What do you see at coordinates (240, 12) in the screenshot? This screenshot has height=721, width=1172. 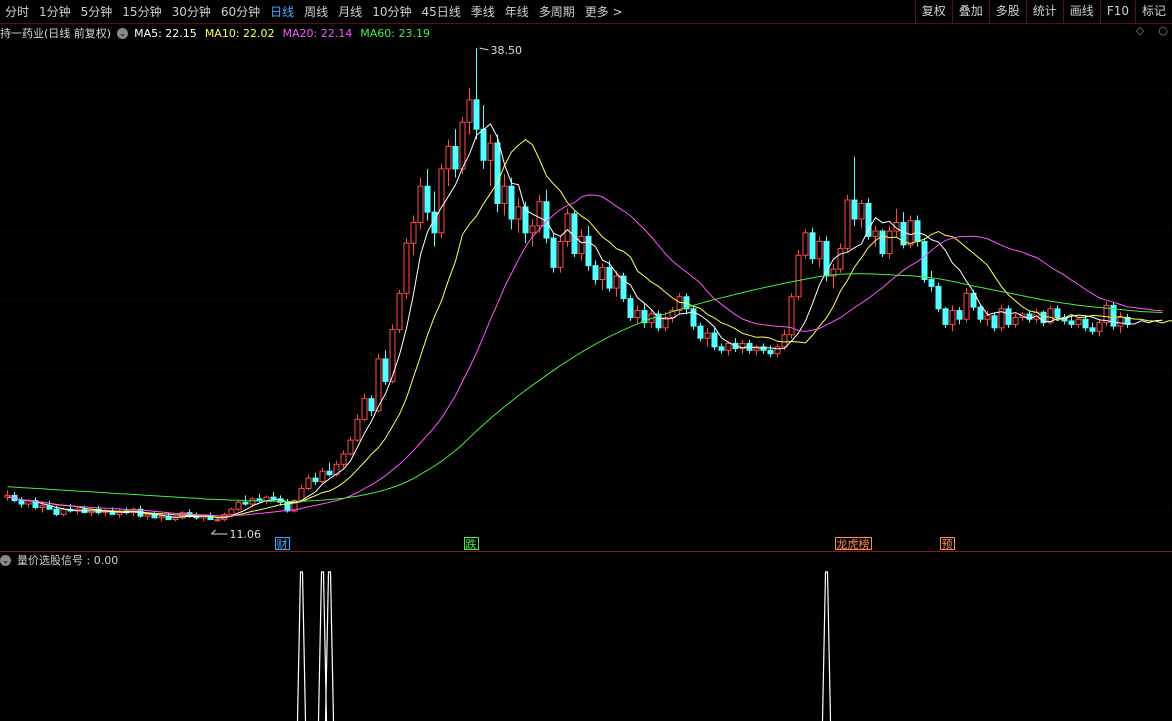 I see `period-tab-5: 60分钟` at bounding box center [240, 12].